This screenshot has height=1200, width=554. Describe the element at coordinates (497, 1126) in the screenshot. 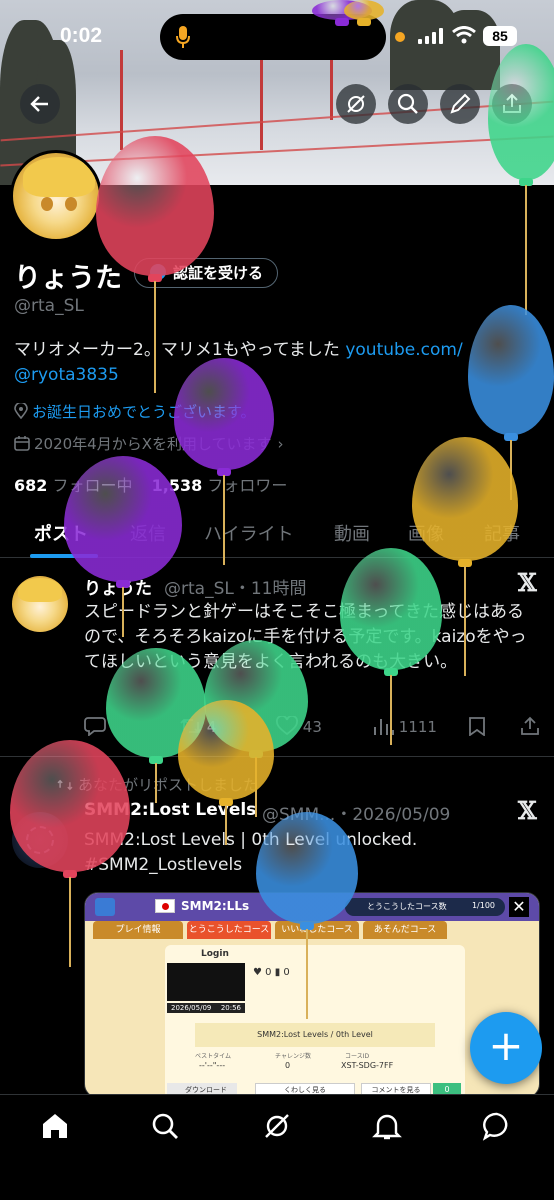

I see `messages-icon` at that location.